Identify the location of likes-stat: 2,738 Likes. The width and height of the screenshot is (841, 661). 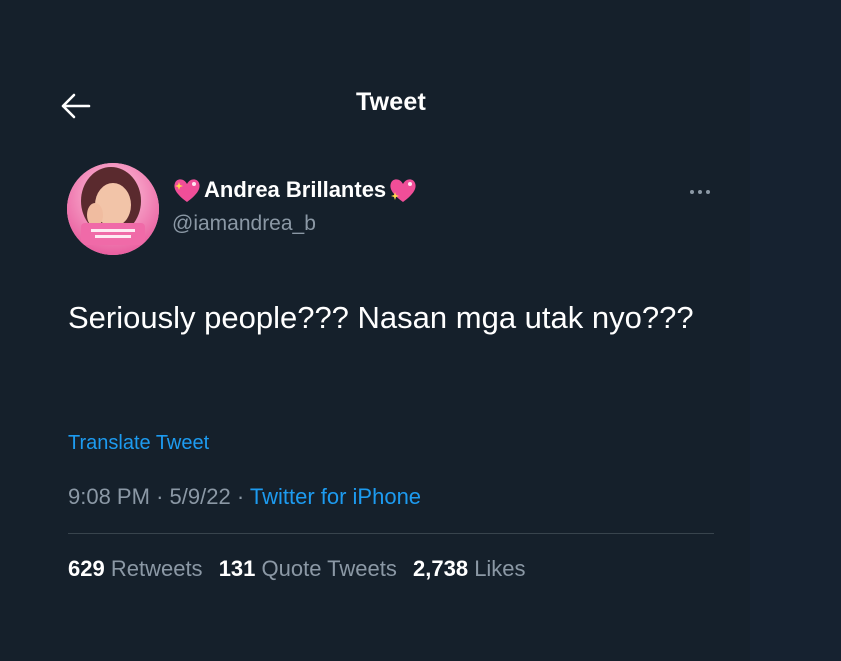
(469, 568).